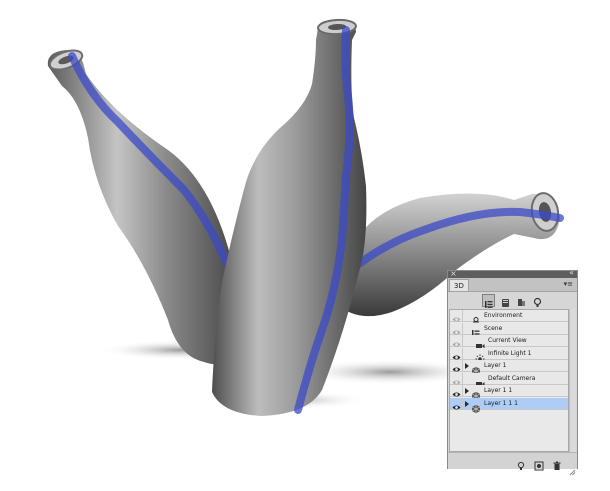 The width and height of the screenshot is (610, 491). I want to click on scrollbar, so click(572, 380).